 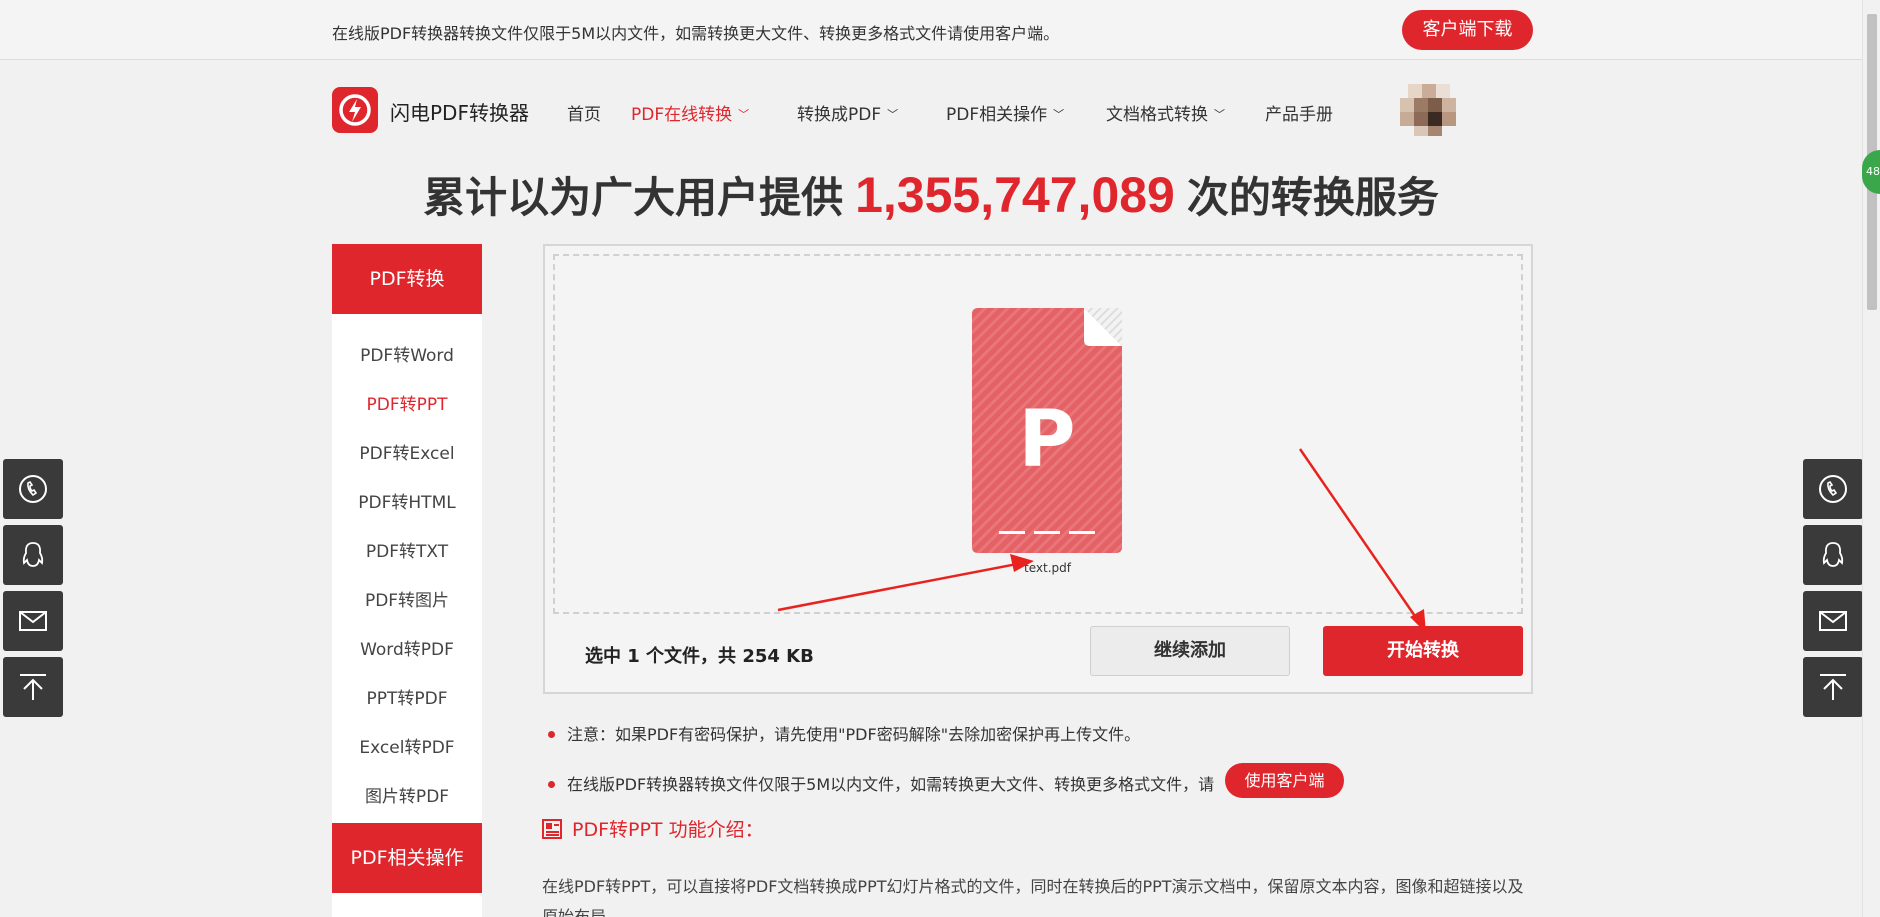 What do you see at coordinates (407, 454) in the screenshot?
I see `sidebar-item-pdf-to-excel: PDF转Excel` at bounding box center [407, 454].